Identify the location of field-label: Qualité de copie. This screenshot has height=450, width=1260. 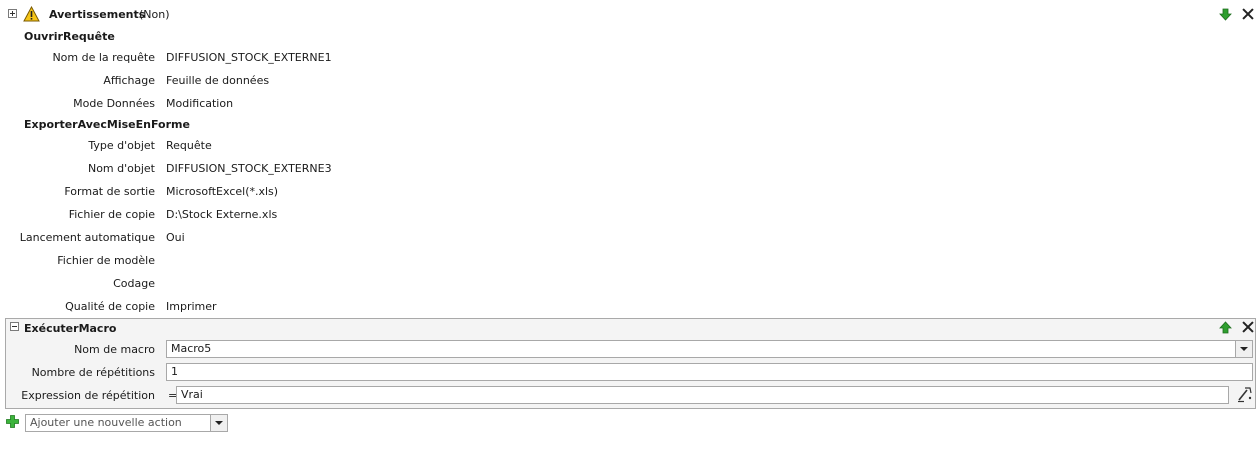
(110, 306).